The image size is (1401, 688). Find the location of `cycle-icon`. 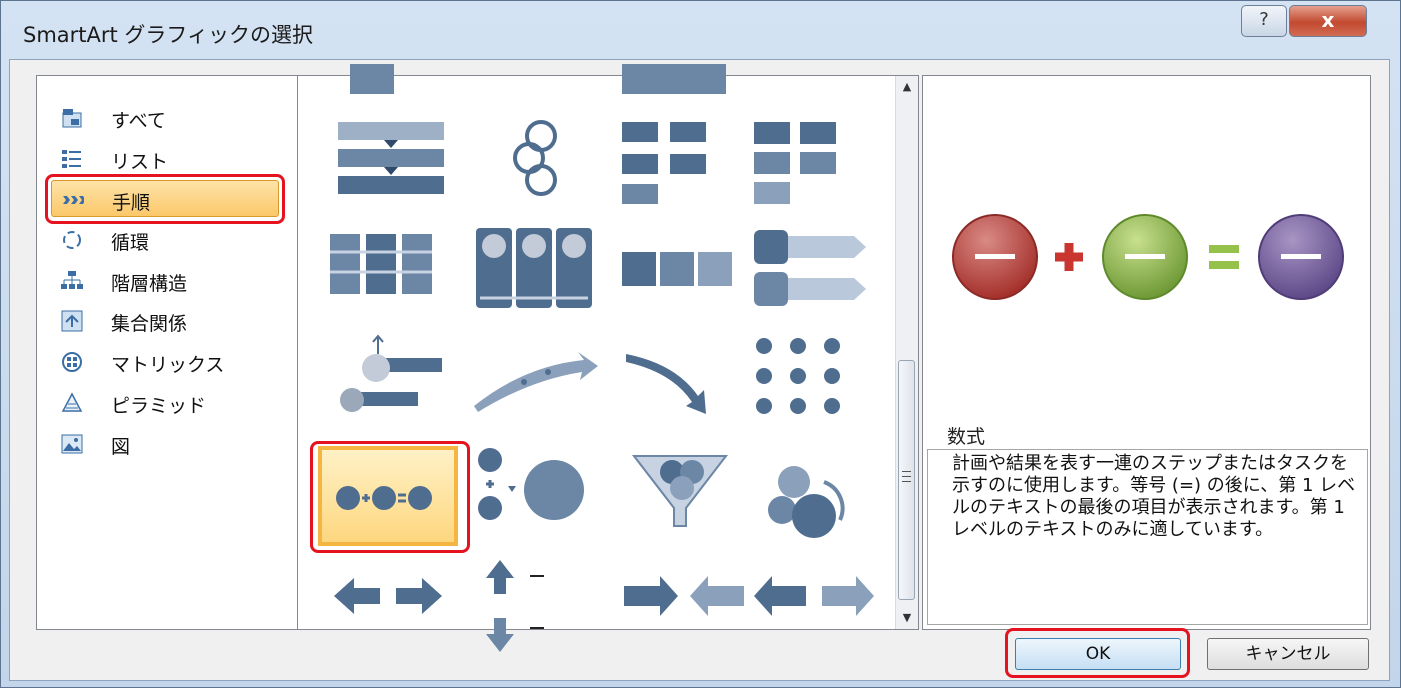

cycle-icon is located at coordinates (72, 240).